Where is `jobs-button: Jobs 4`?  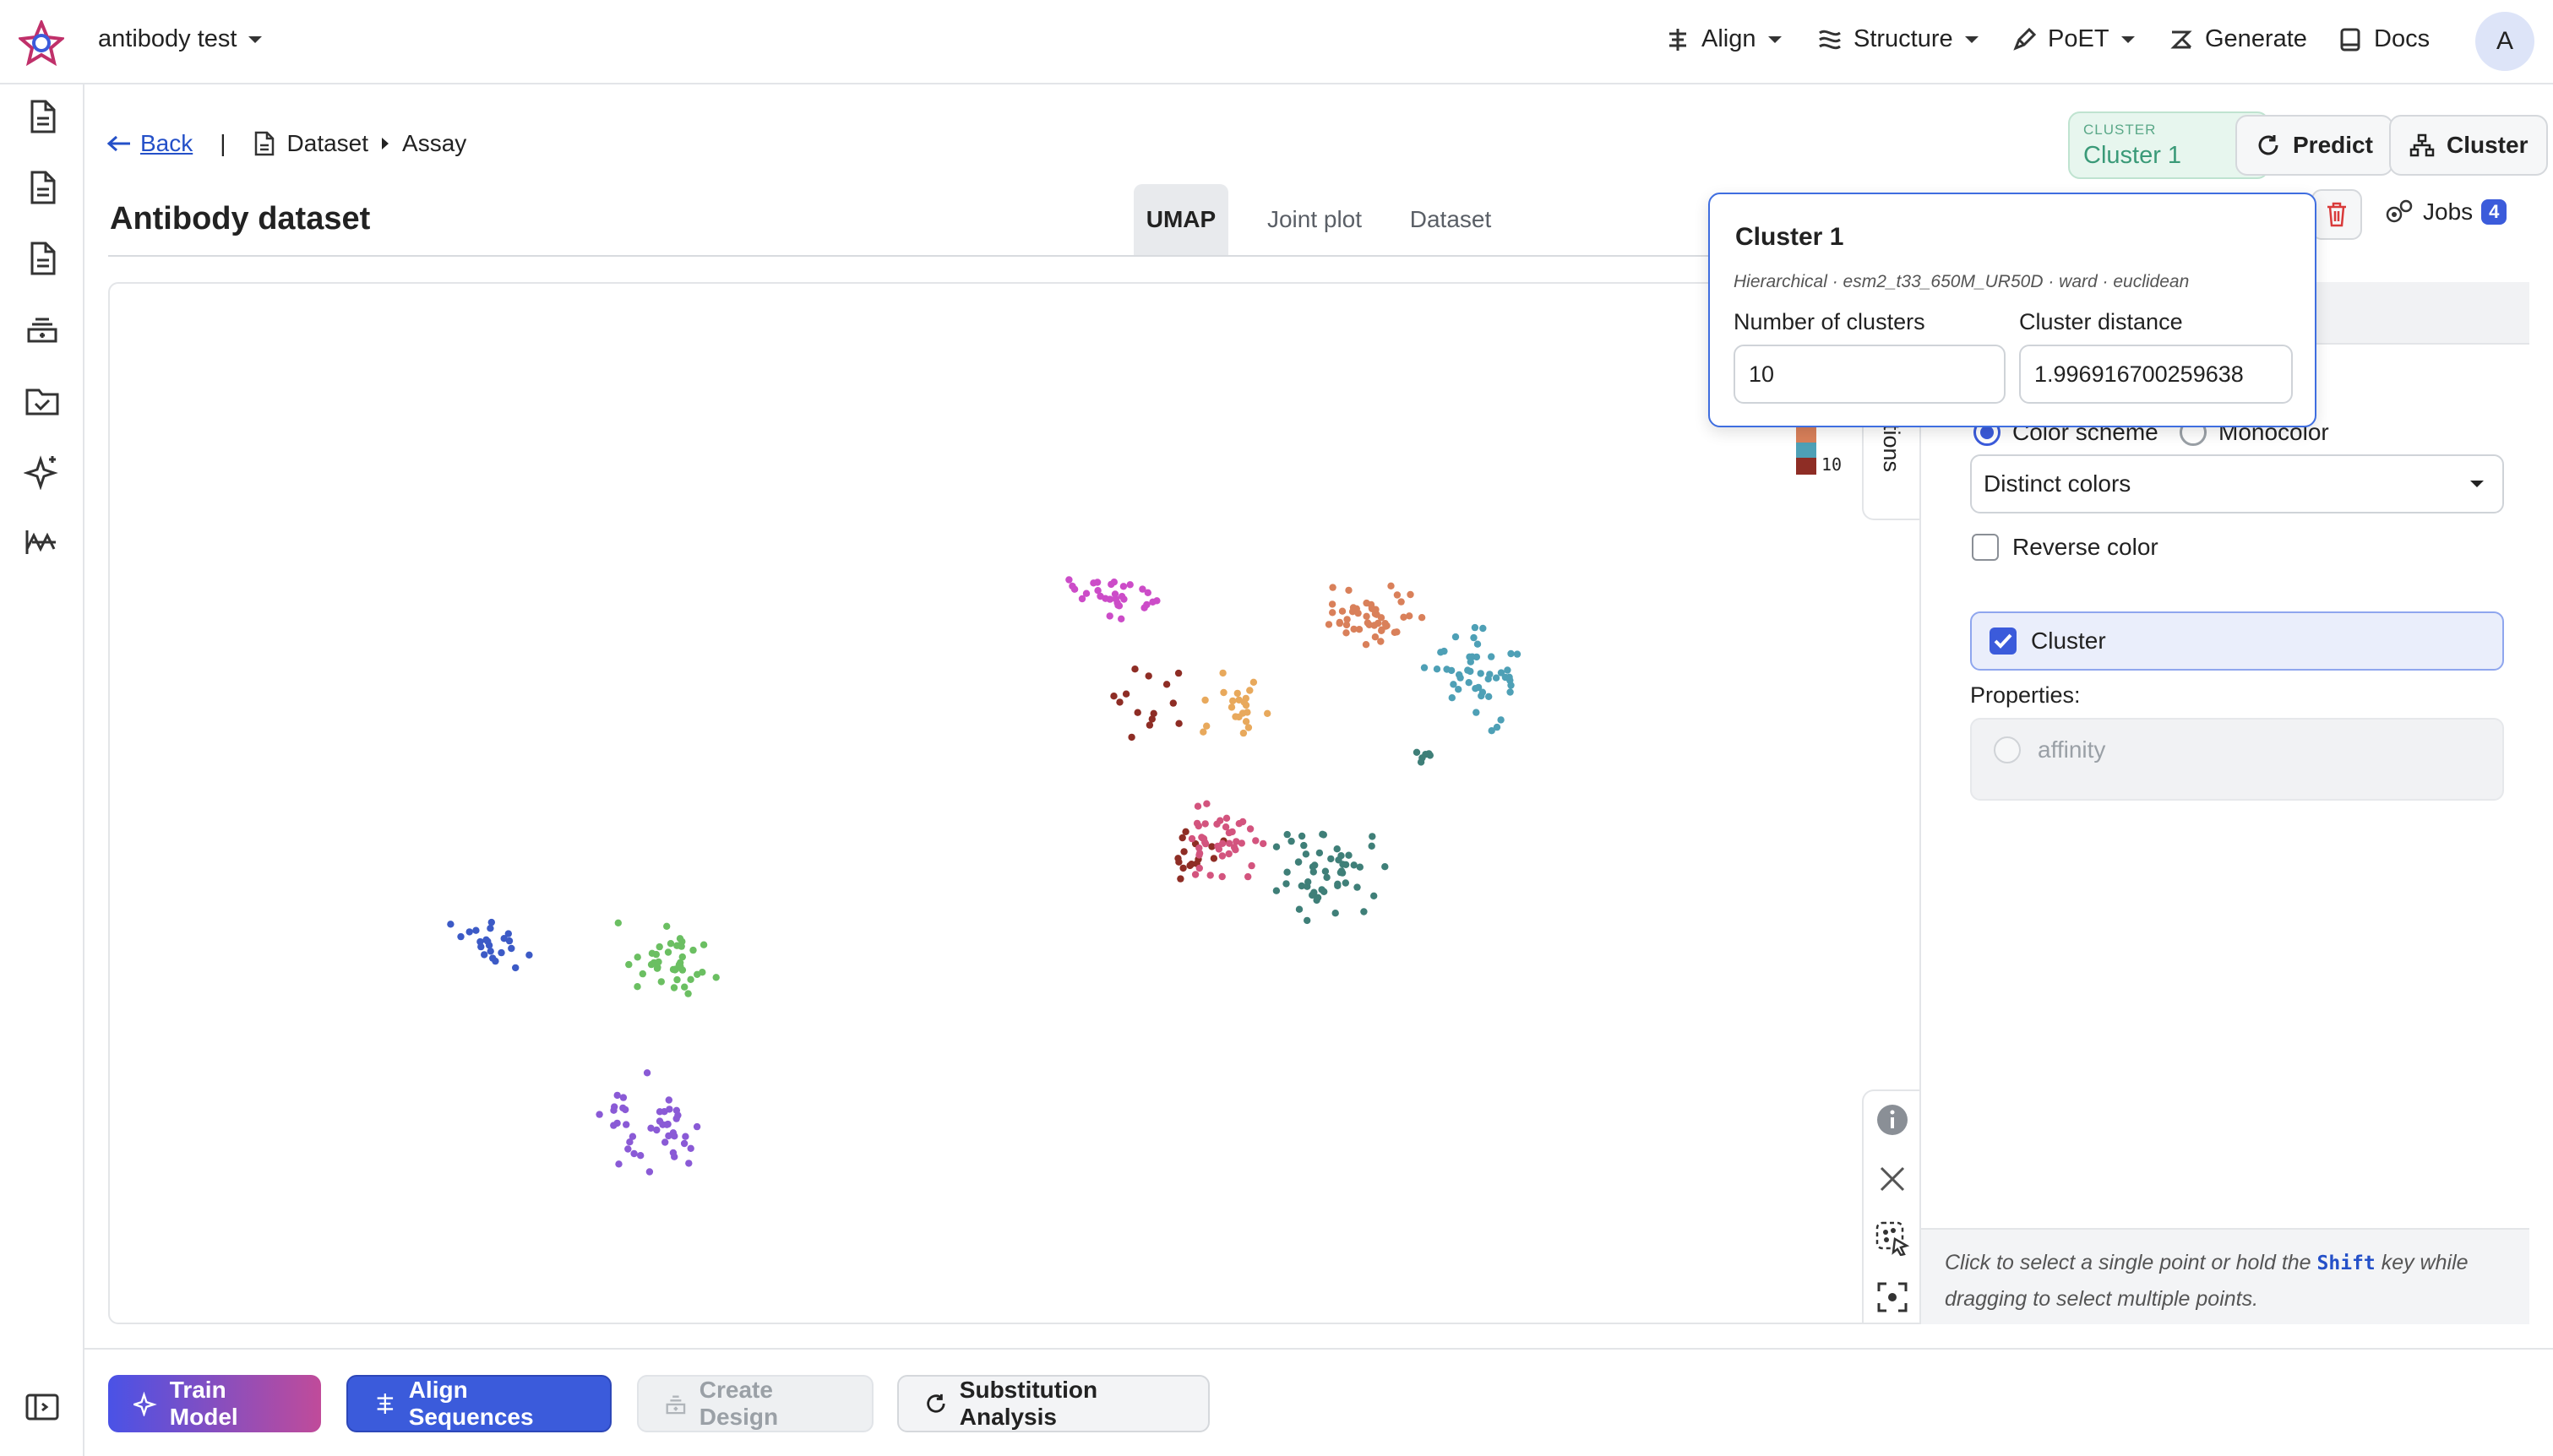
jobs-button: Jobs 4 is located at coordinates (2445, 212).